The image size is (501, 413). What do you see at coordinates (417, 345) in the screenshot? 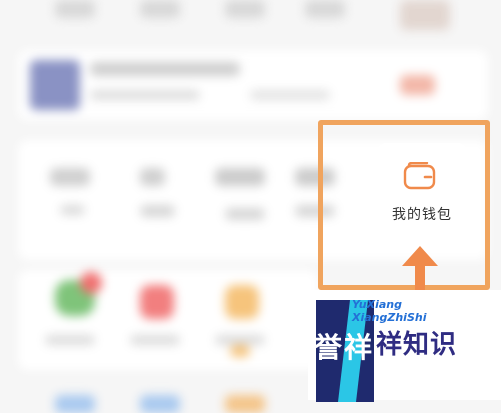
I see `logo-cn-text: 祥知识` at bounding box center [417, 345].